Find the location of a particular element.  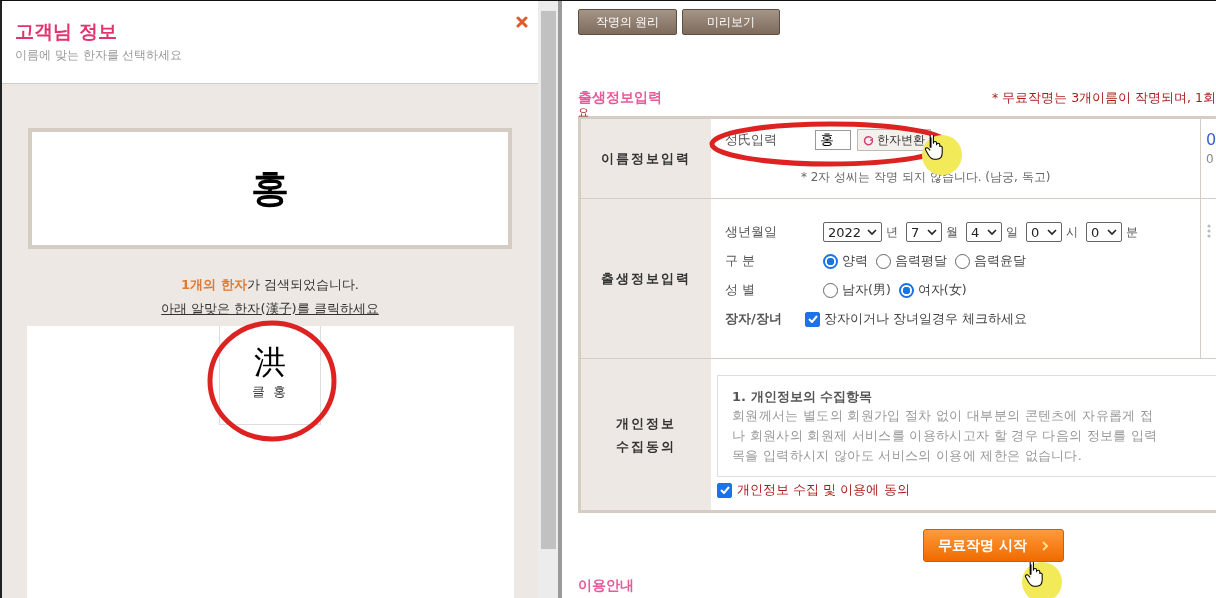

chevron-icon is located at coordinates (1044, 545).